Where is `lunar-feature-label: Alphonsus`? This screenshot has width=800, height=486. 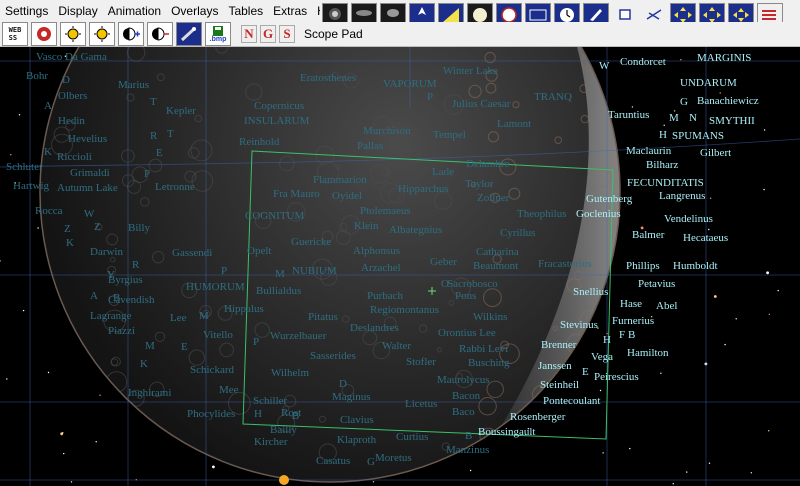 lunar-feature-label: Alphonsus is located at coordinates (376, 251).